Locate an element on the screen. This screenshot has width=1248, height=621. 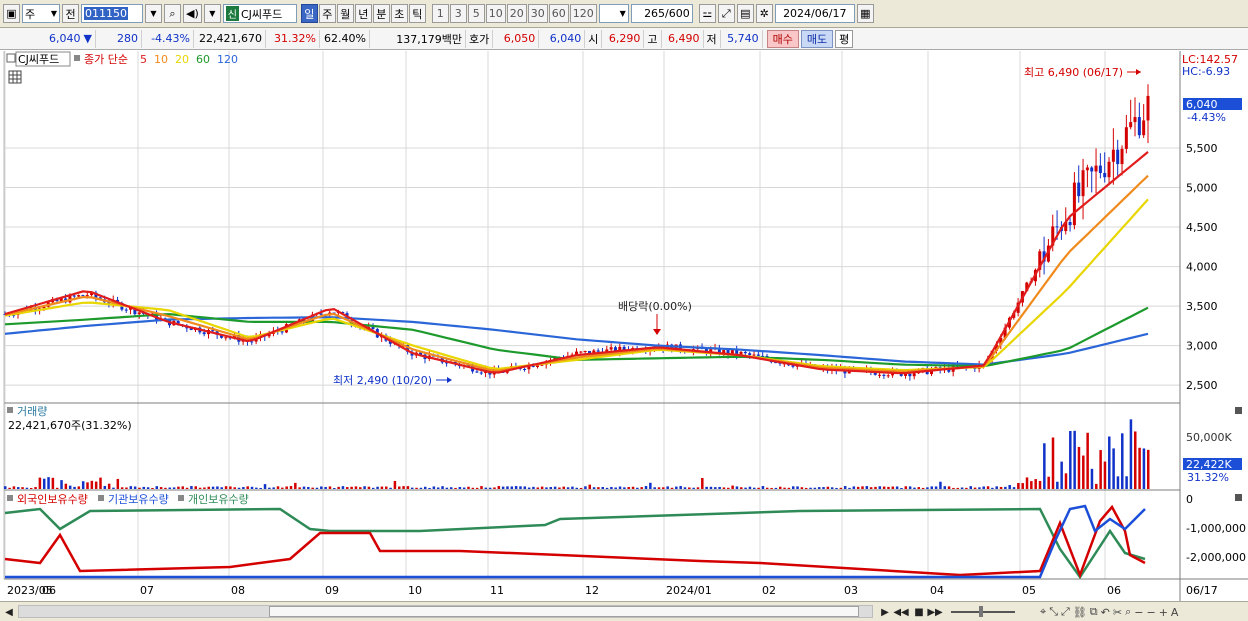
period-tab-1: 주 is located at coordinates (327, 13).